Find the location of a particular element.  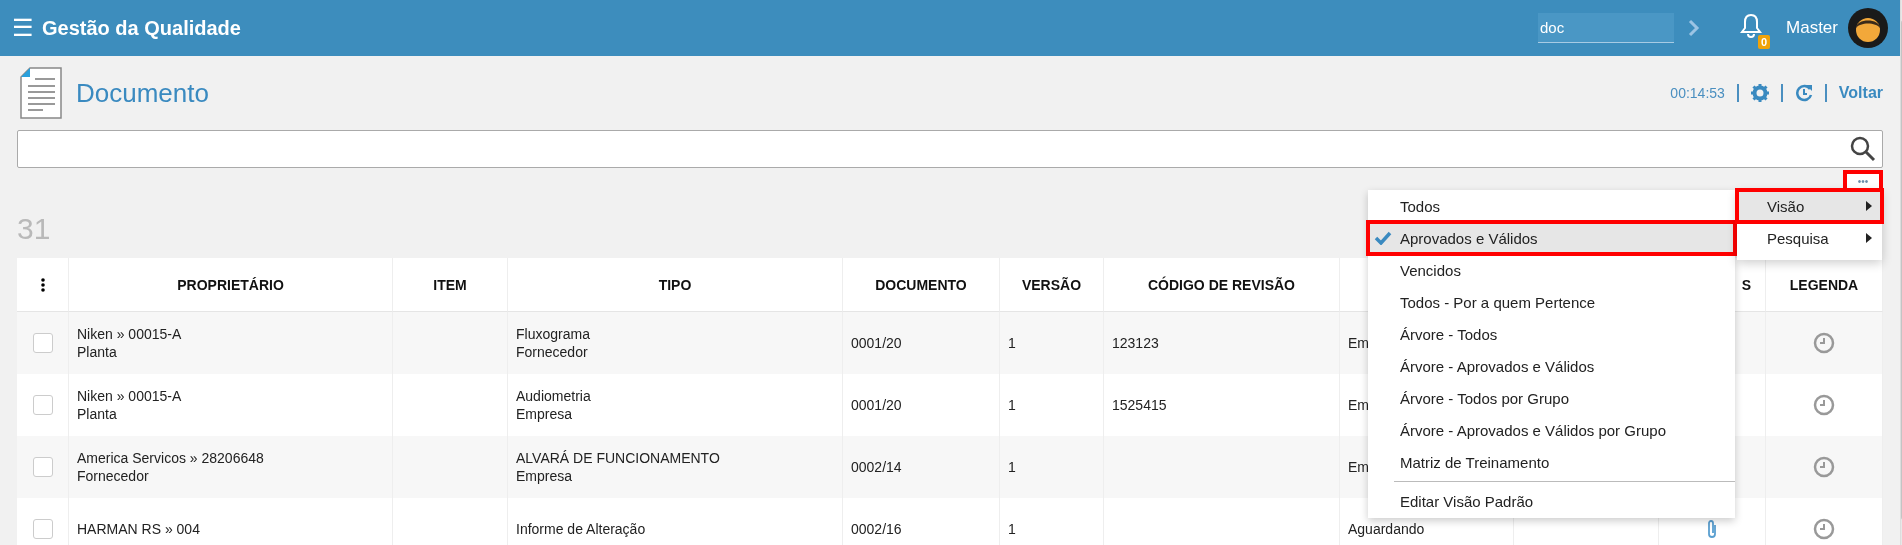

settings-icon is located at coordinates (1759, 93).